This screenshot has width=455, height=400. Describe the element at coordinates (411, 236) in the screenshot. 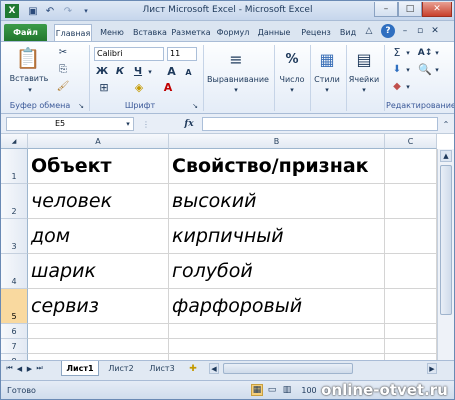

I see `cell-c3` at that location.